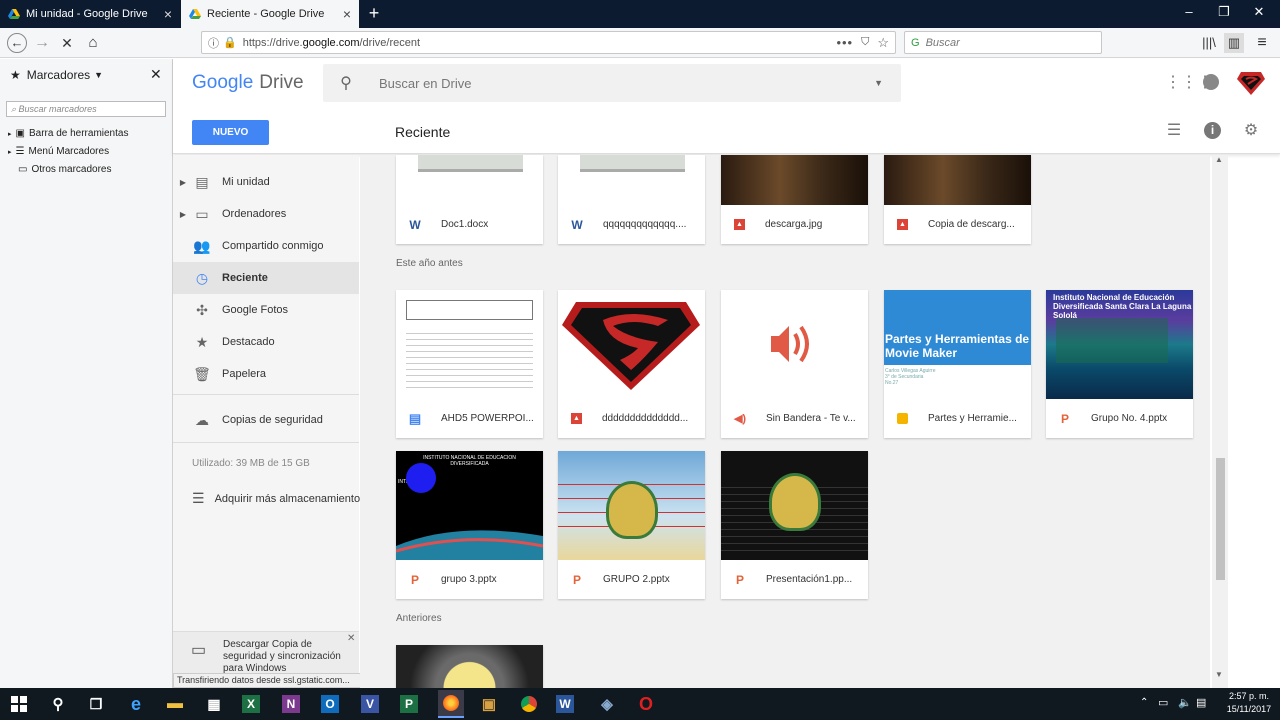 Image resolution: width=1280 pixels, height=720 pixels. Describe the element at coordinates (351, 638) in the screenshot. I see `close-banner-icon: ✕` at that location.